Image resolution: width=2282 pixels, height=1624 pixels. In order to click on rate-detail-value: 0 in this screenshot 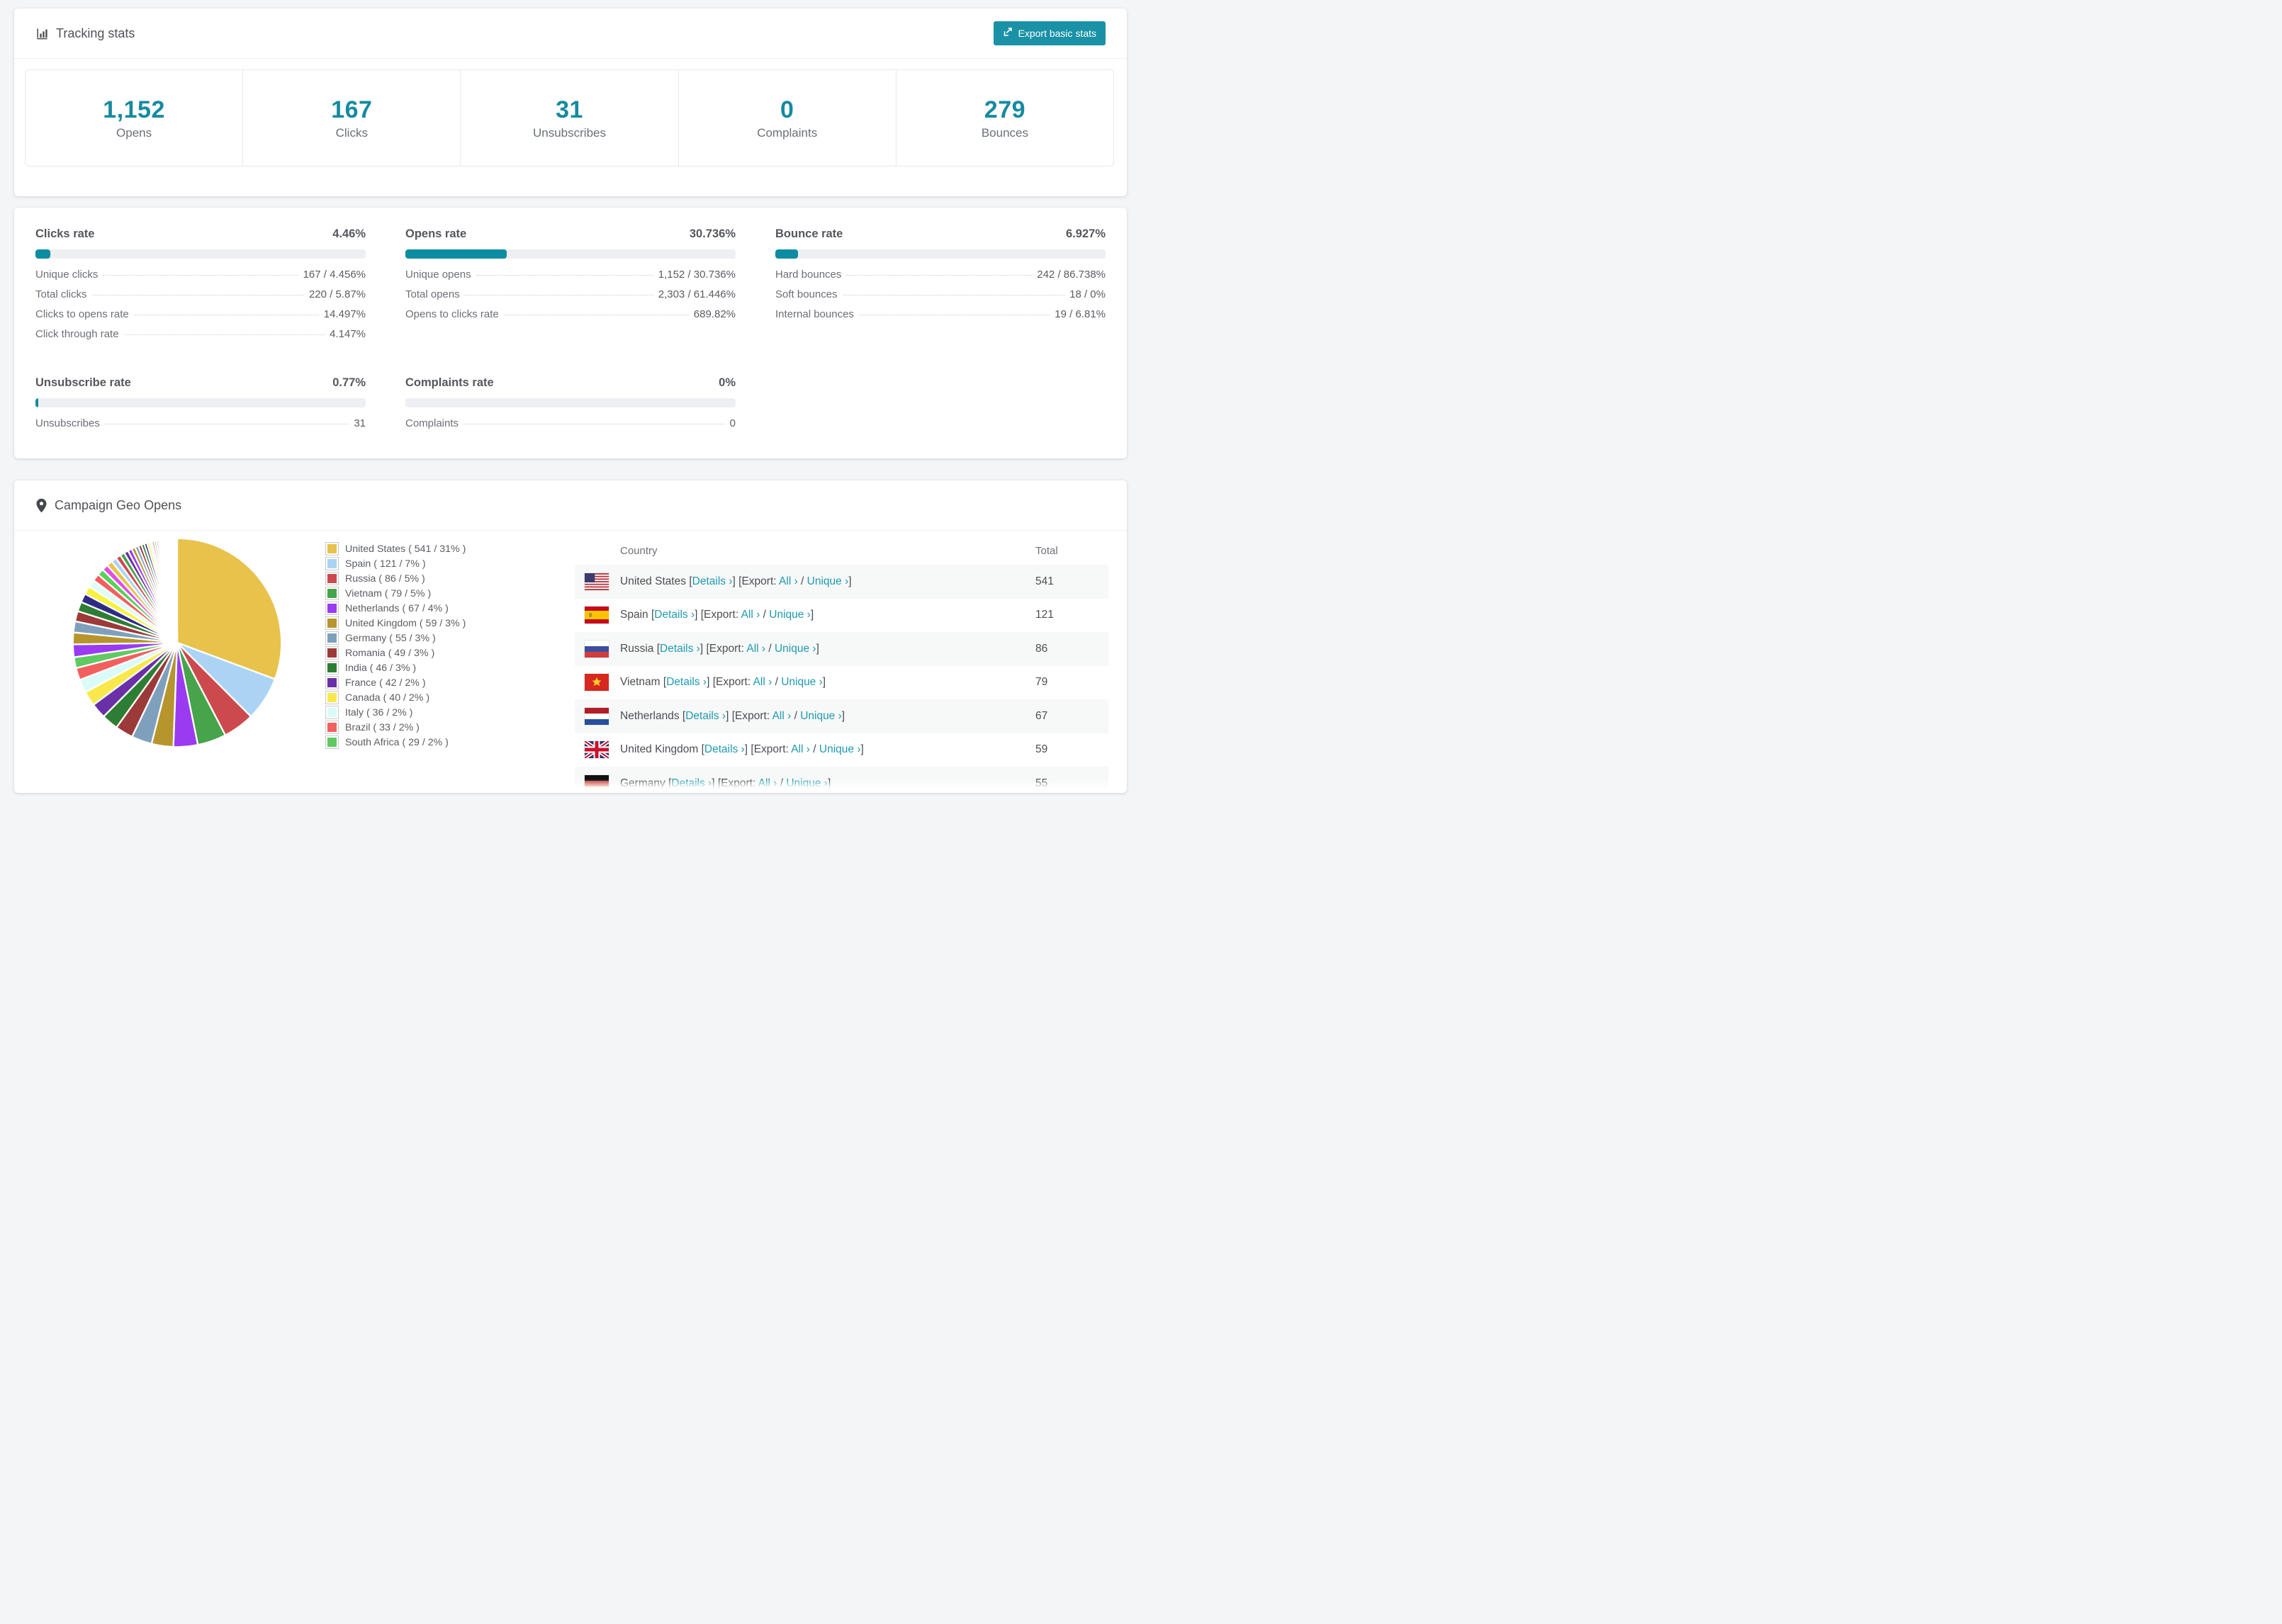, I will do `click(732, 423)`.